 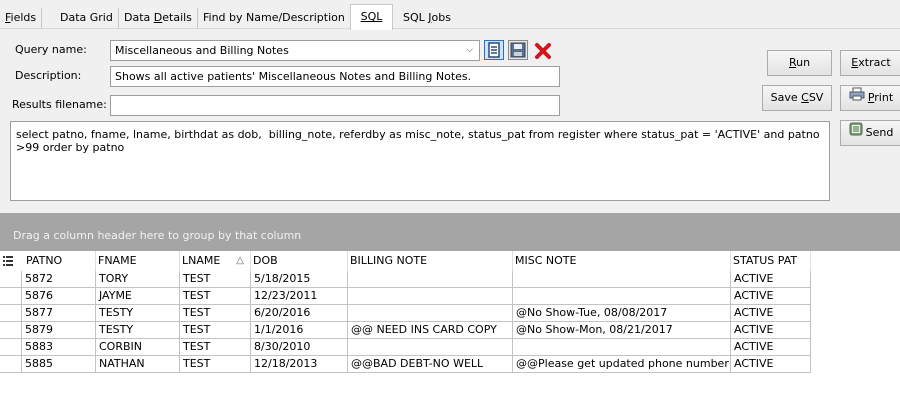 What do you see at coordinates (856, 133) in the screenshot?
I see `send-icon` at bounding box center [856, 133].